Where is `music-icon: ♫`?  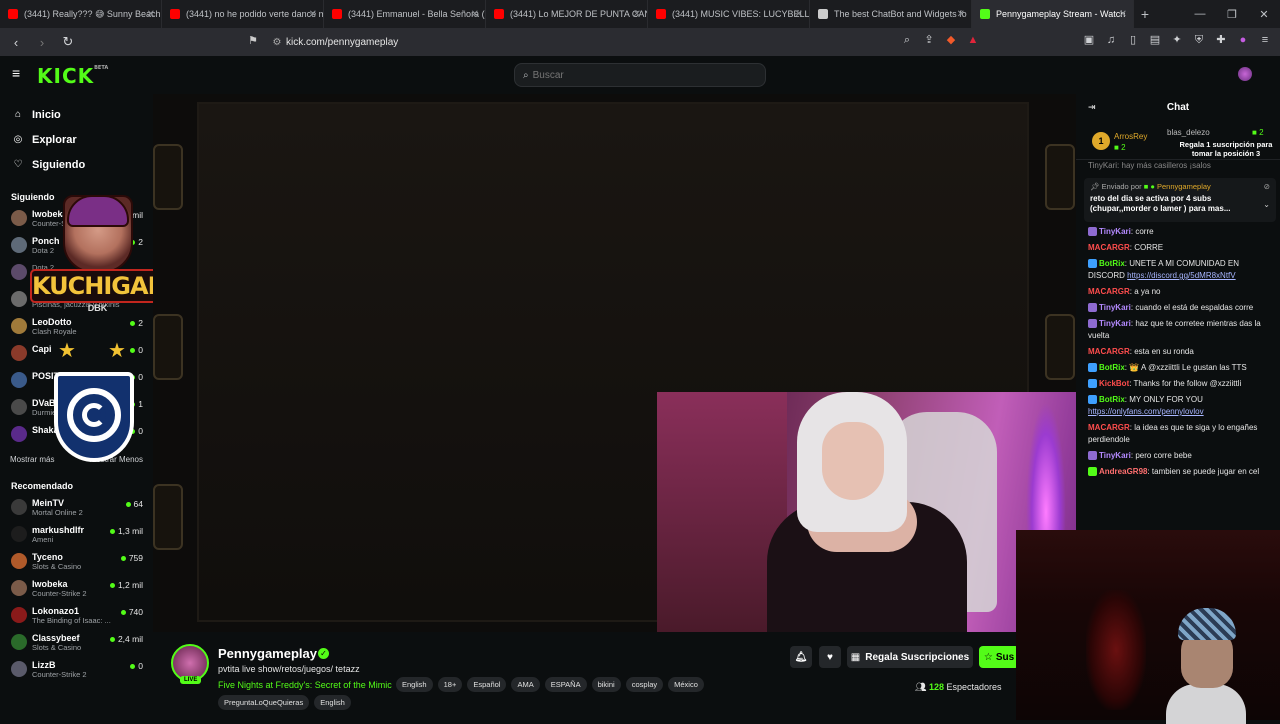
music-icon: ♫ is located at coordinates (1111, 40).